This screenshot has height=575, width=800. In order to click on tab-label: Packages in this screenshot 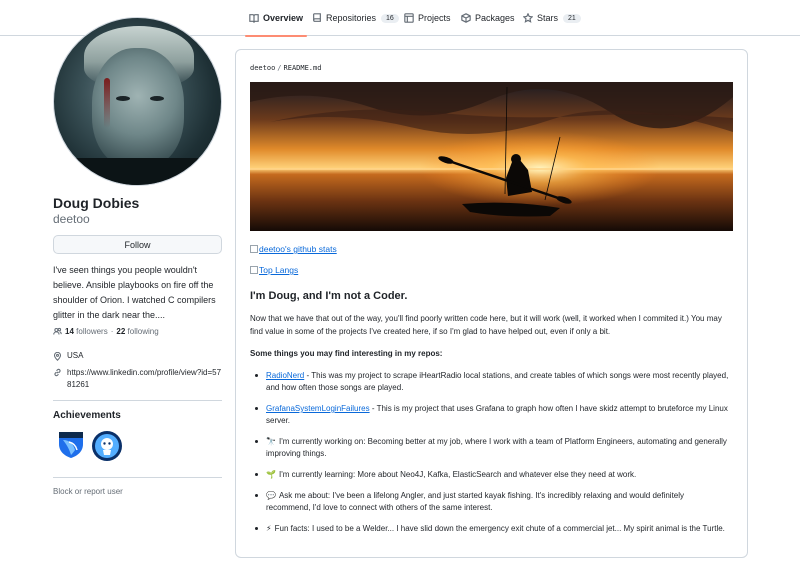, I will do `click(495, 18)`.